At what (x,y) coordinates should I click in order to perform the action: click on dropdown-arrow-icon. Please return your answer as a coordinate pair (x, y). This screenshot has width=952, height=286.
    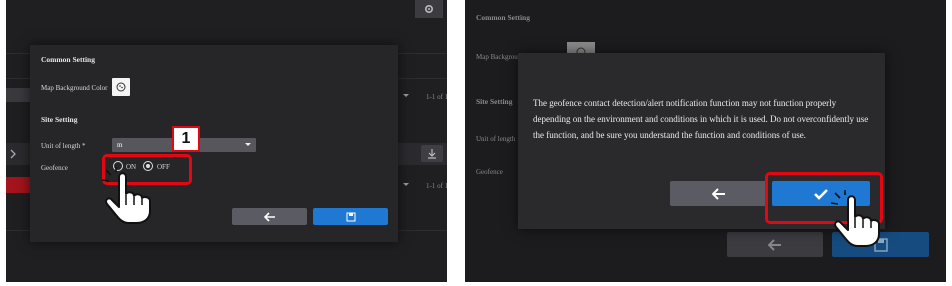
    Looking at the image, I should click on (248, 144).